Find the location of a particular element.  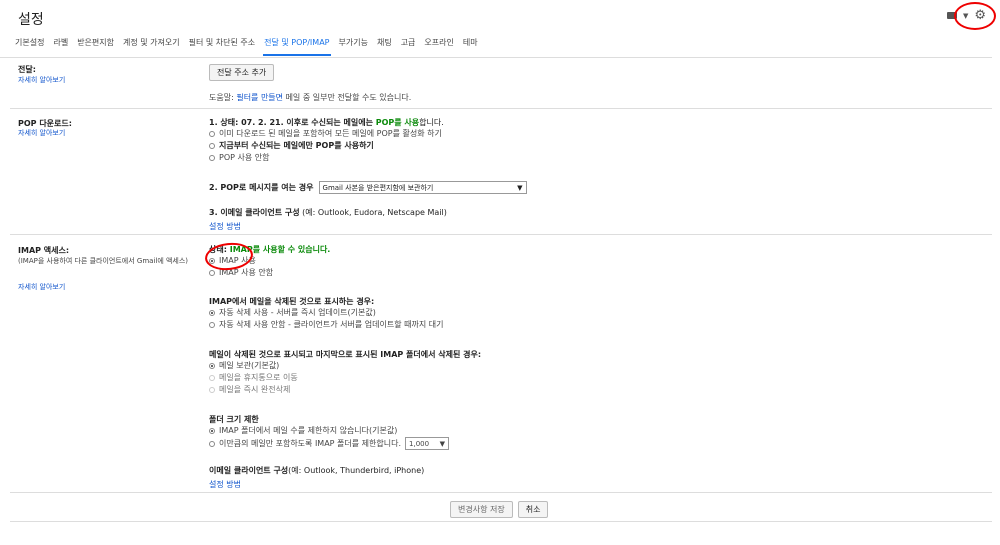

folder-option-unlimited: IMAP 폴더에서 메일 수를 제한하지 않습니다(기본값) is located at coordinates (329, 431).